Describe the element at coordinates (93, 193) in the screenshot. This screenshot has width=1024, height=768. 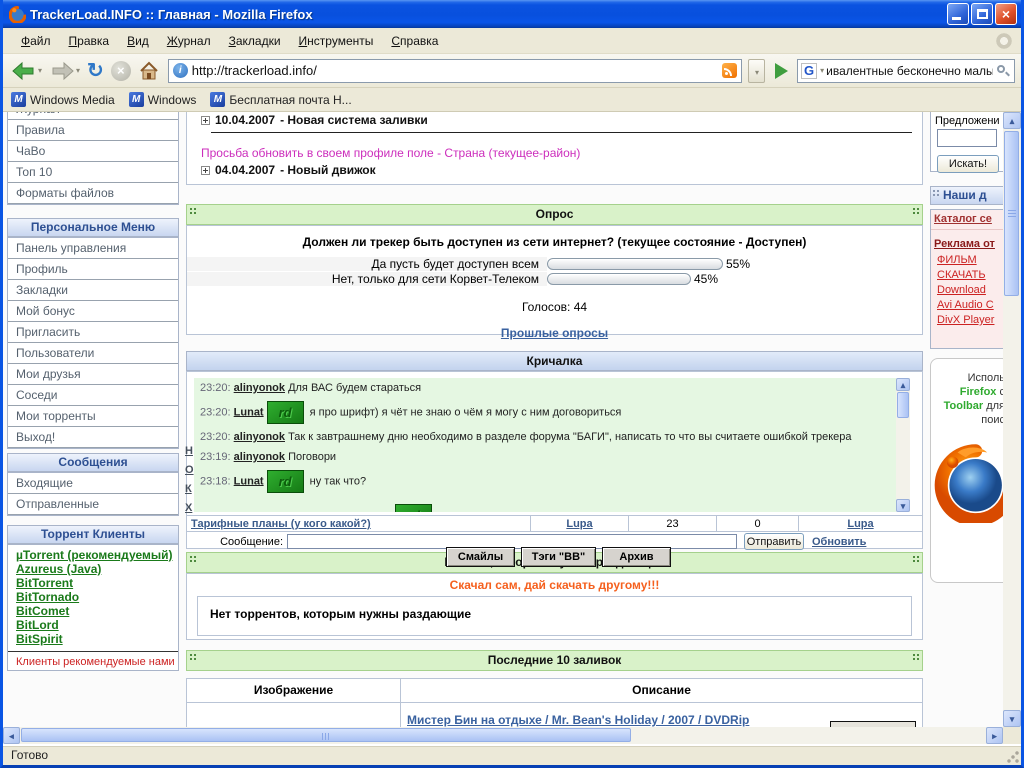
I see `sidebar-item: Форматы файлов` at that location.